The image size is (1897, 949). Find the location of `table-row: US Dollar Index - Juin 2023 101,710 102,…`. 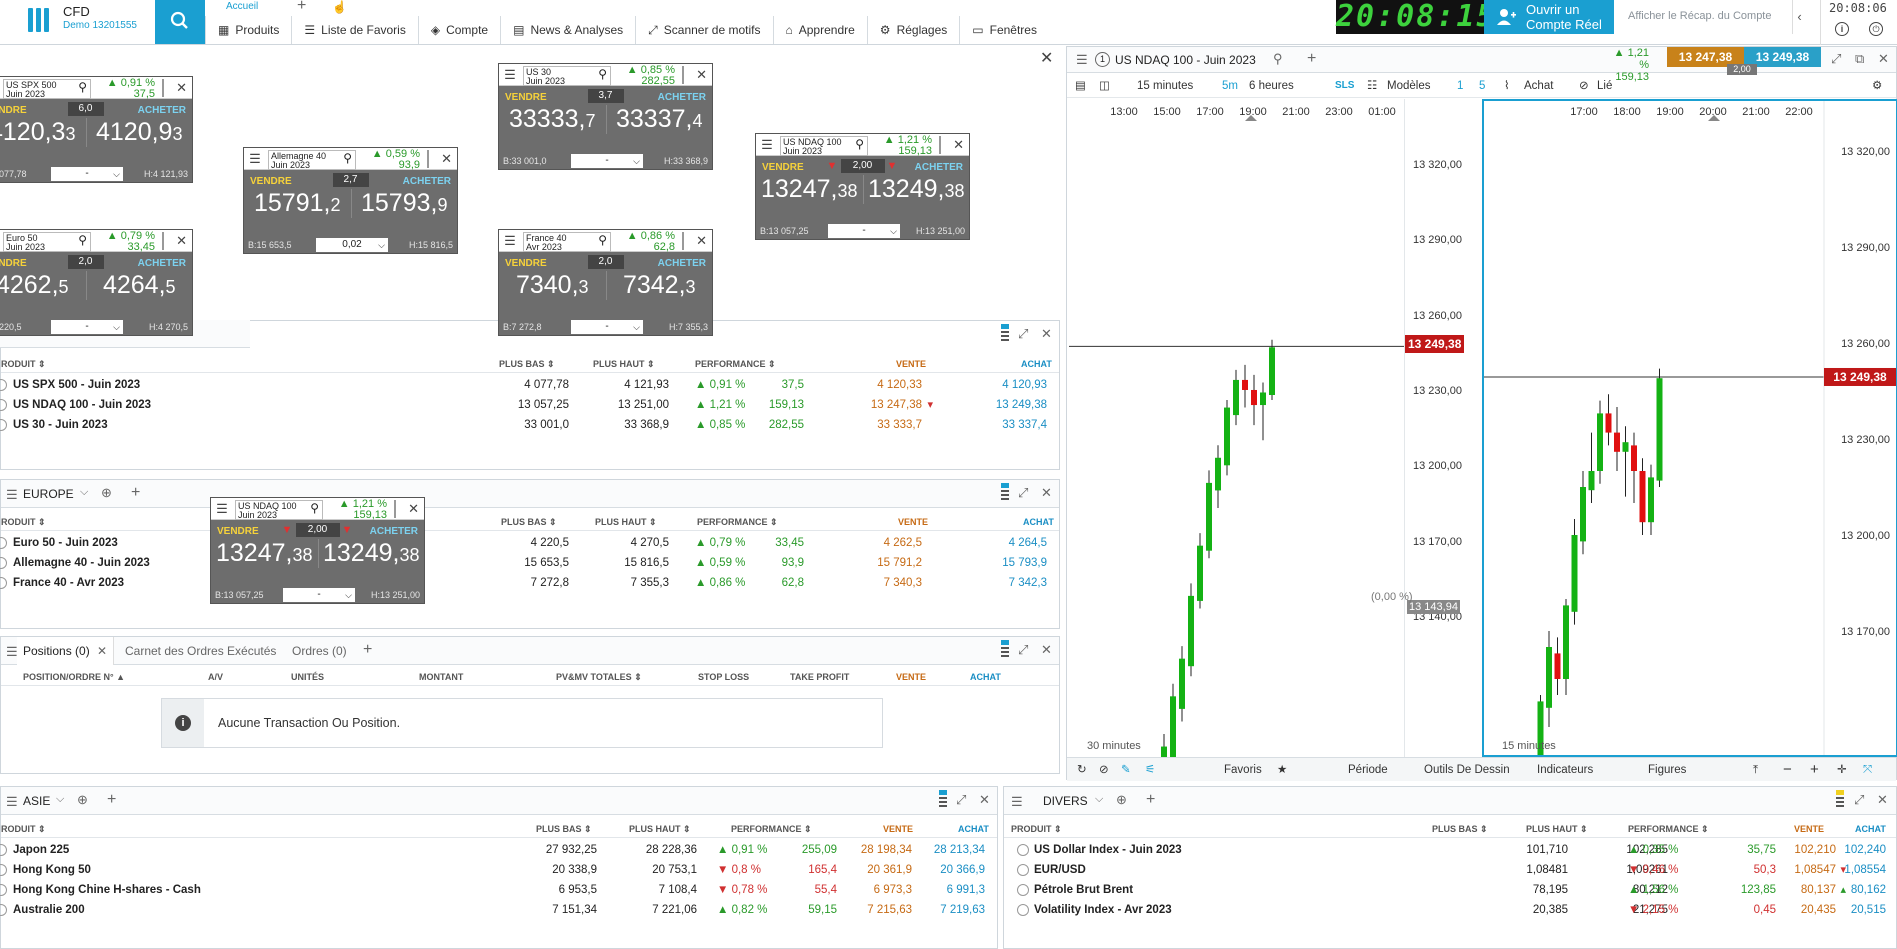

table-row: US Dollar Index - Juin 2023 101,710 102,… is located at coordinates (1450, 850).